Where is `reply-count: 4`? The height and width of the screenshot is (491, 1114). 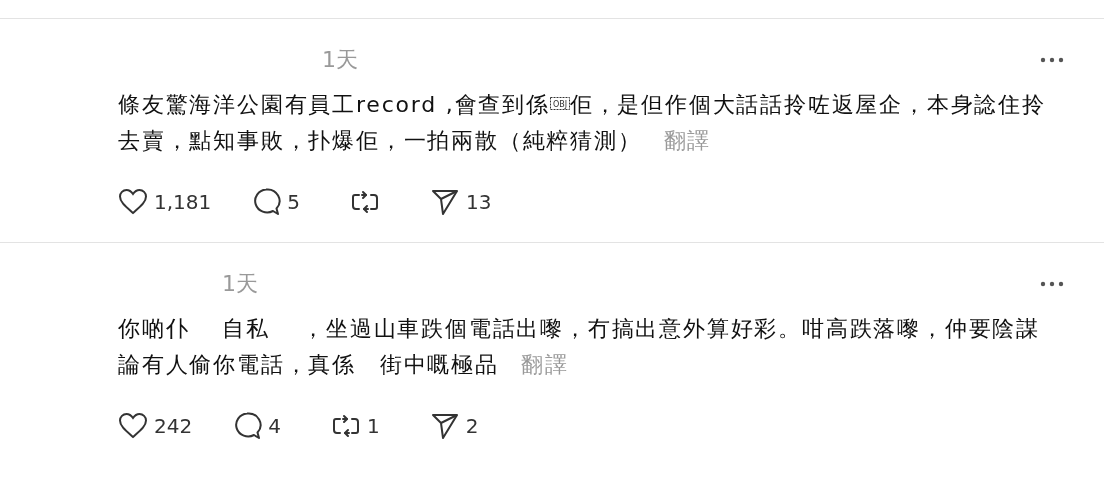 reply-count: 4 is located at coordinates (274, 426).